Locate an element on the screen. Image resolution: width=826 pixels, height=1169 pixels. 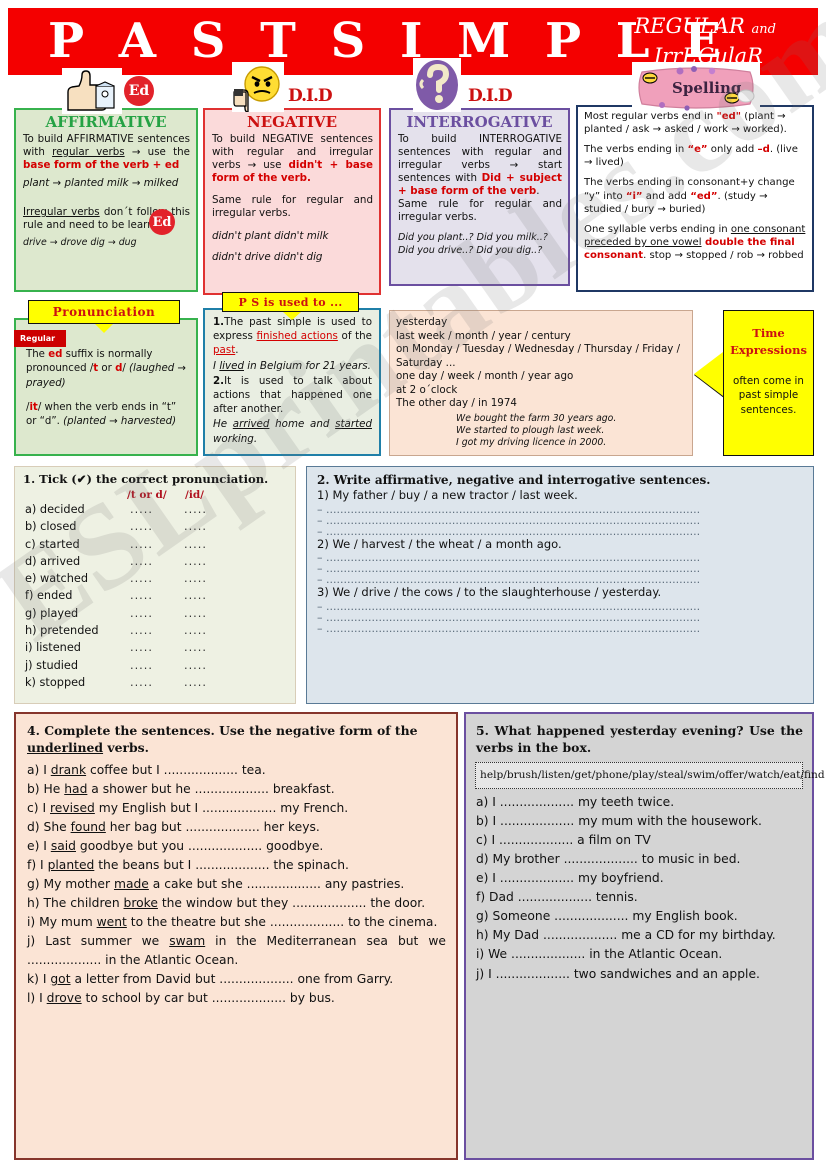
pron-italic-2: (planted → harvested) is located at coordinates (120, 422).